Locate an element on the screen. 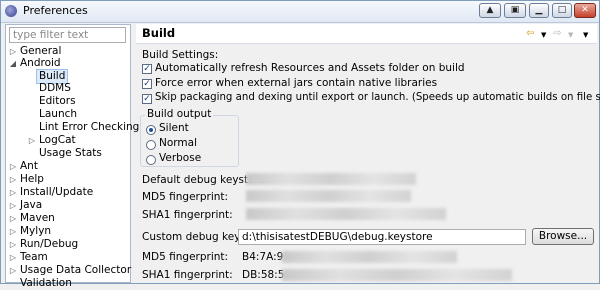  close-button: ✕ is located at coordinates (585, 10).